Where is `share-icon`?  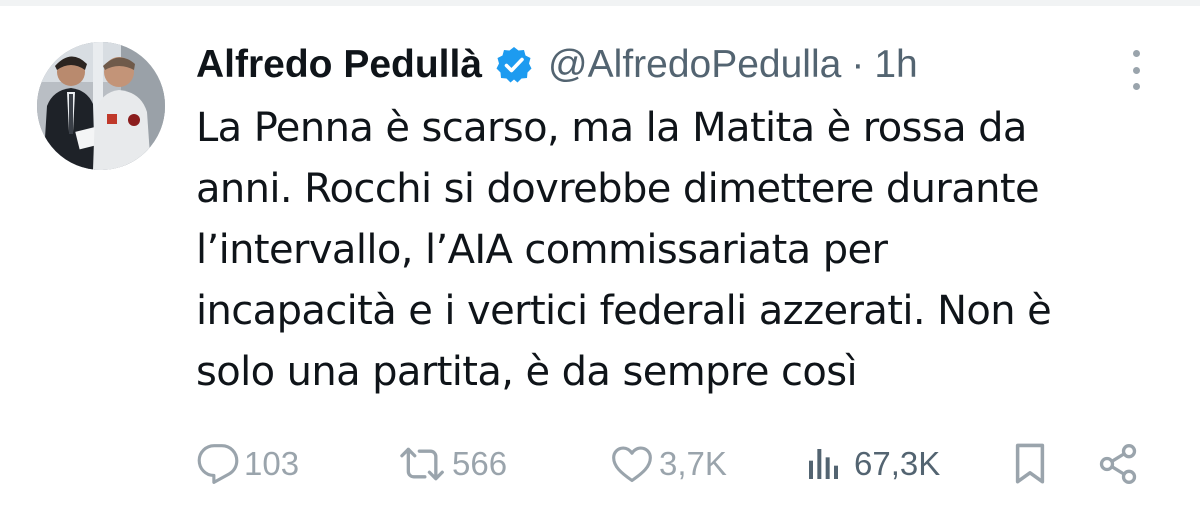 share-icon is located at coordinates (1118, 464).